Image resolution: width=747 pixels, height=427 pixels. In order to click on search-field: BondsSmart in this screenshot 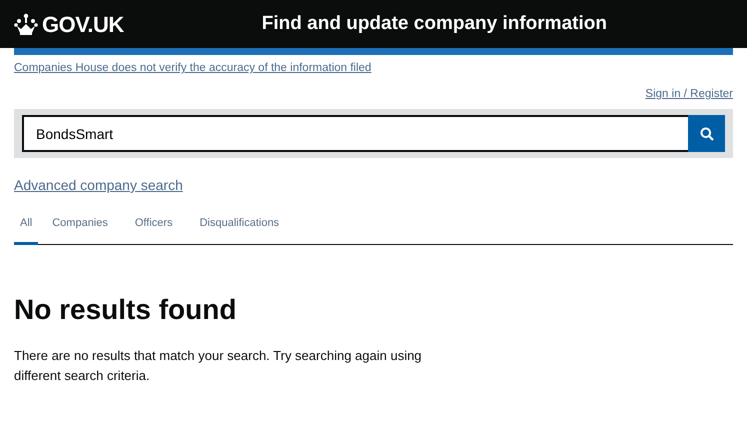, I will do `click(355, 133)`.